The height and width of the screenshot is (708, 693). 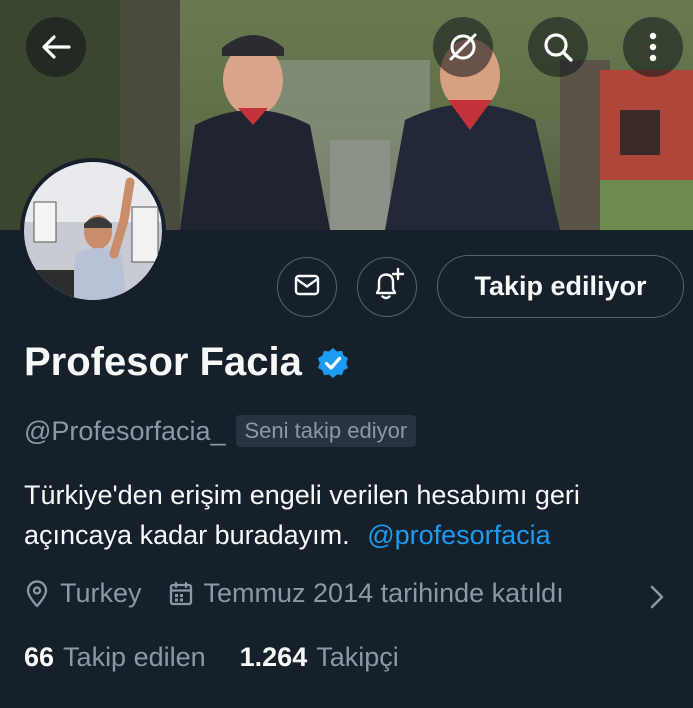 I want to click on follows-you-badge: Seni takip ediyor, so click(x=326, y=431).